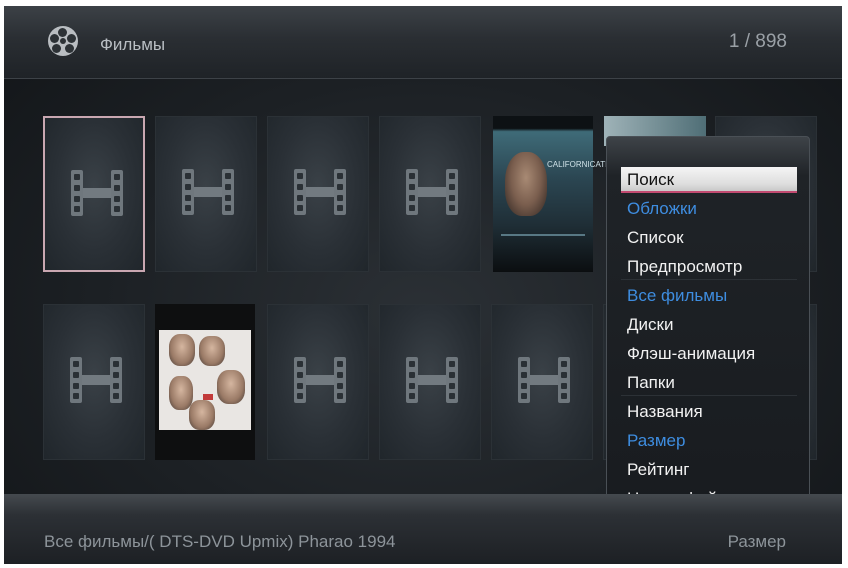 The height and width of the screenshot is (568, 848). Describe the element at coordinates (757, 41) in the screenshot. I see `item-counter: 1 / 898` at that location.